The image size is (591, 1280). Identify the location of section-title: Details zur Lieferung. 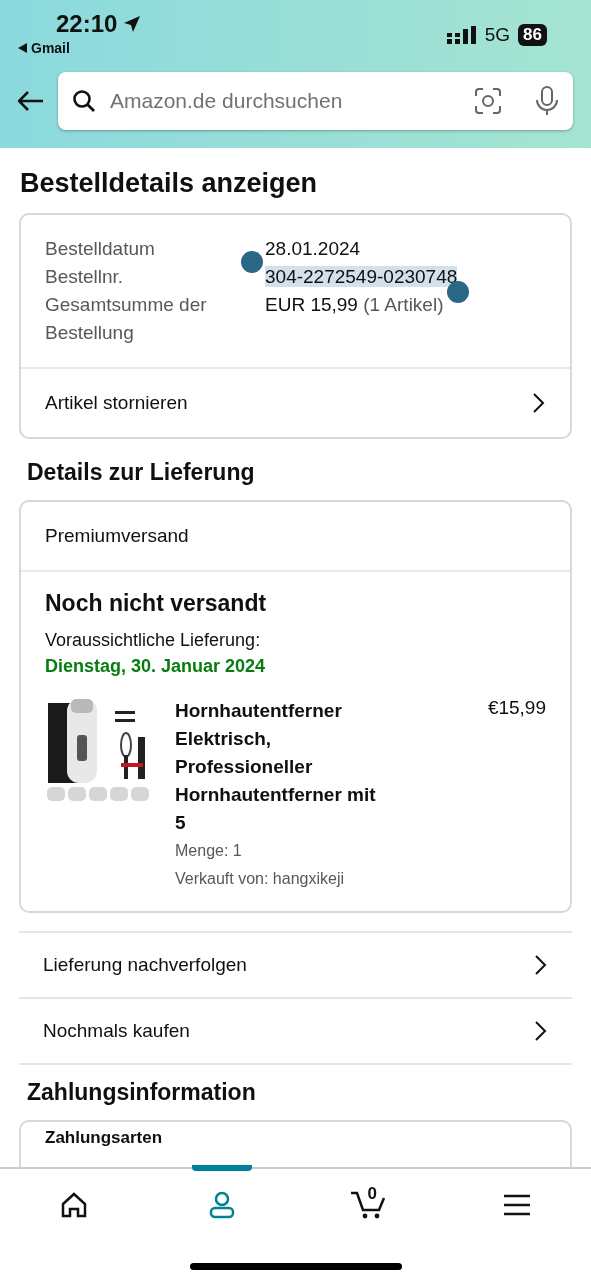
(141, 472).